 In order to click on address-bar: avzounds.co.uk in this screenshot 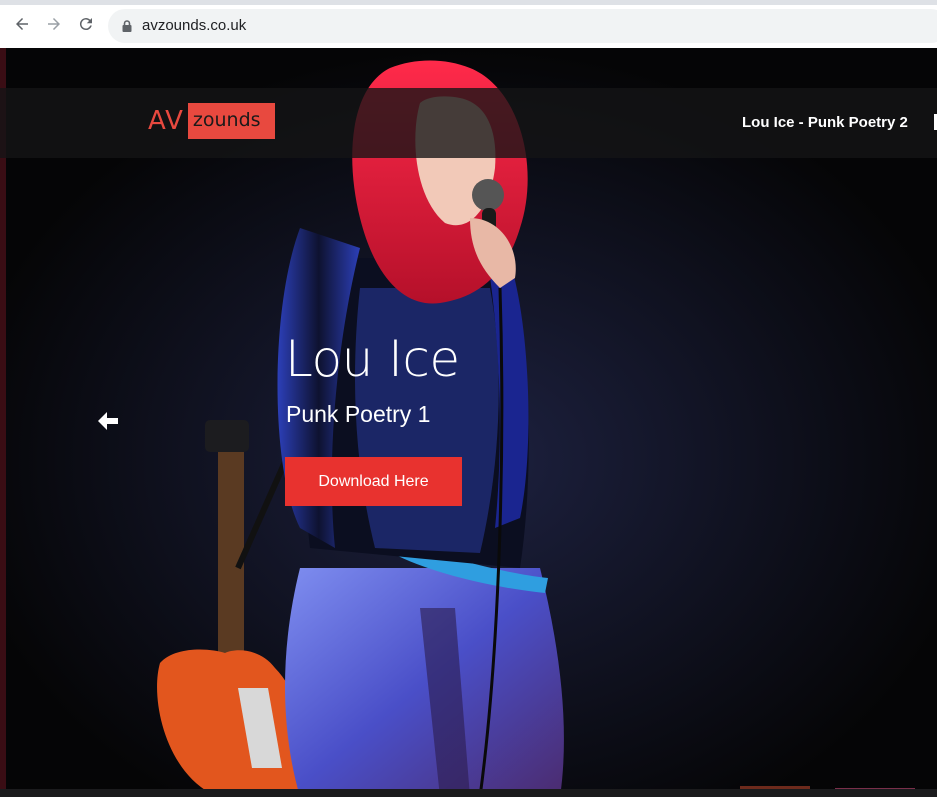, I will do `click(522, 26)`.